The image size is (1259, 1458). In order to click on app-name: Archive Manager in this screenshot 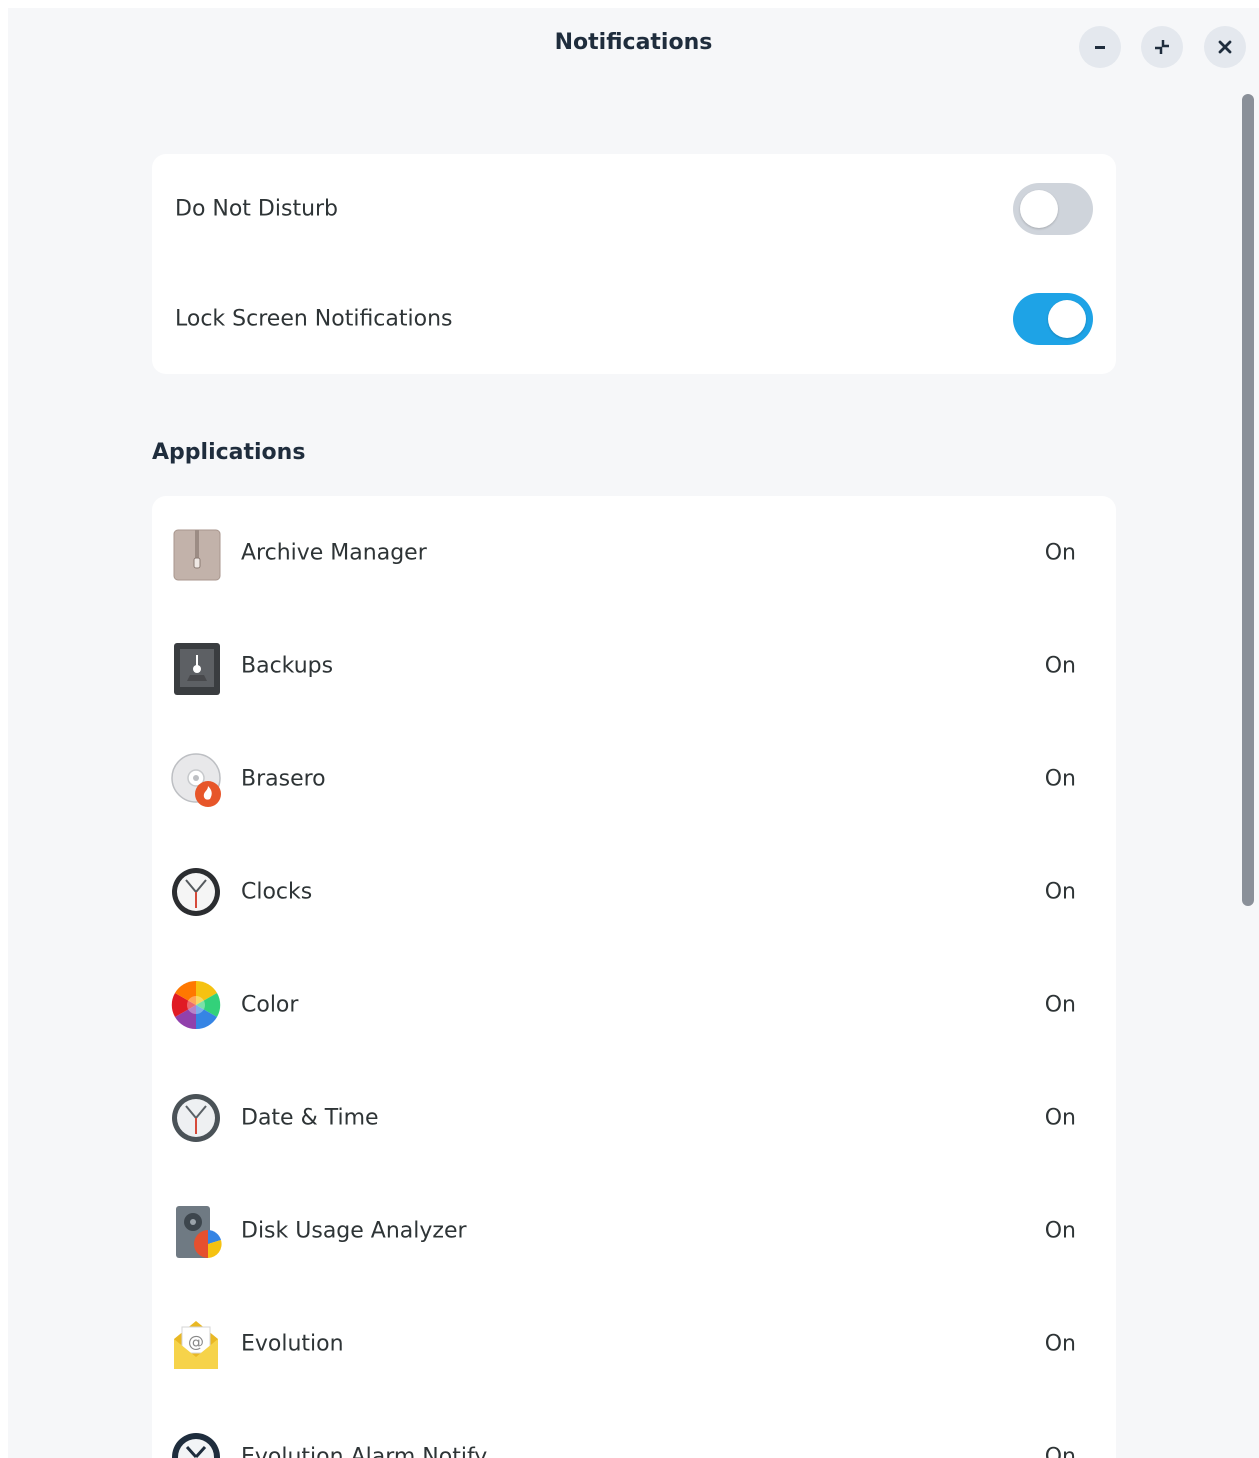, I will do `click(334, 552)`.